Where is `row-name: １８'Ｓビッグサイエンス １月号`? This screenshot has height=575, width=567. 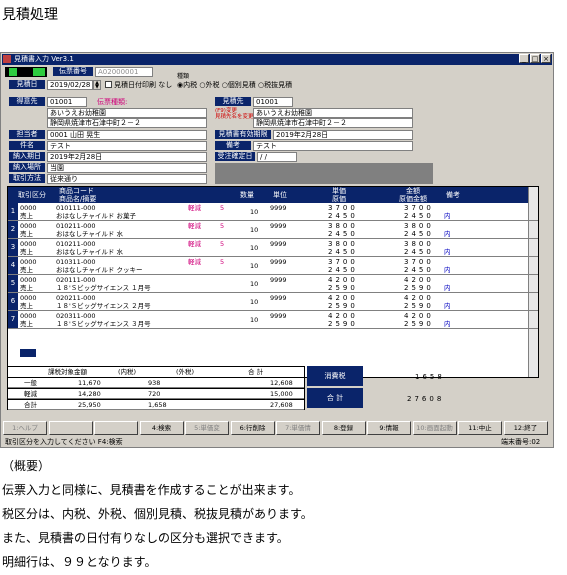 row-name: １８'Ｓビッグサイエンス １月号 is located at coordinates (103, 288).